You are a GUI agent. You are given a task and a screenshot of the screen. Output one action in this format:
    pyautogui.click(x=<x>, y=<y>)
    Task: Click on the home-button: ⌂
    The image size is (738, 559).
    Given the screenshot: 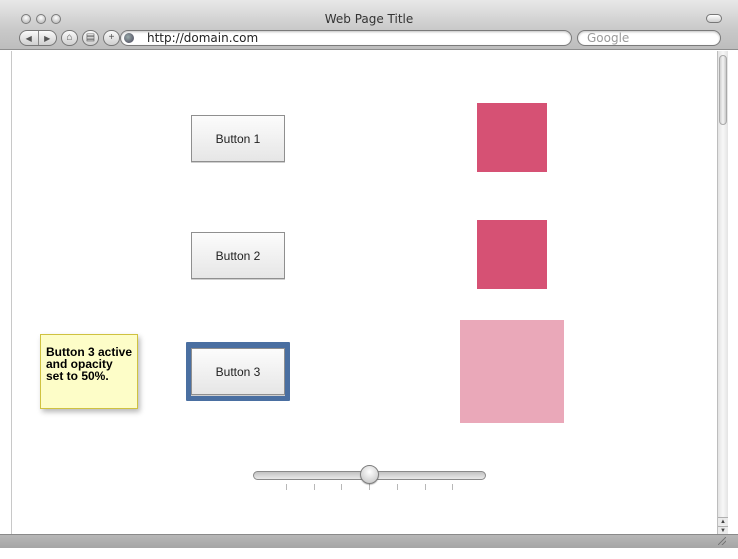 What is the action you would take?
    pyautogui.click(x=69, y=38)
    